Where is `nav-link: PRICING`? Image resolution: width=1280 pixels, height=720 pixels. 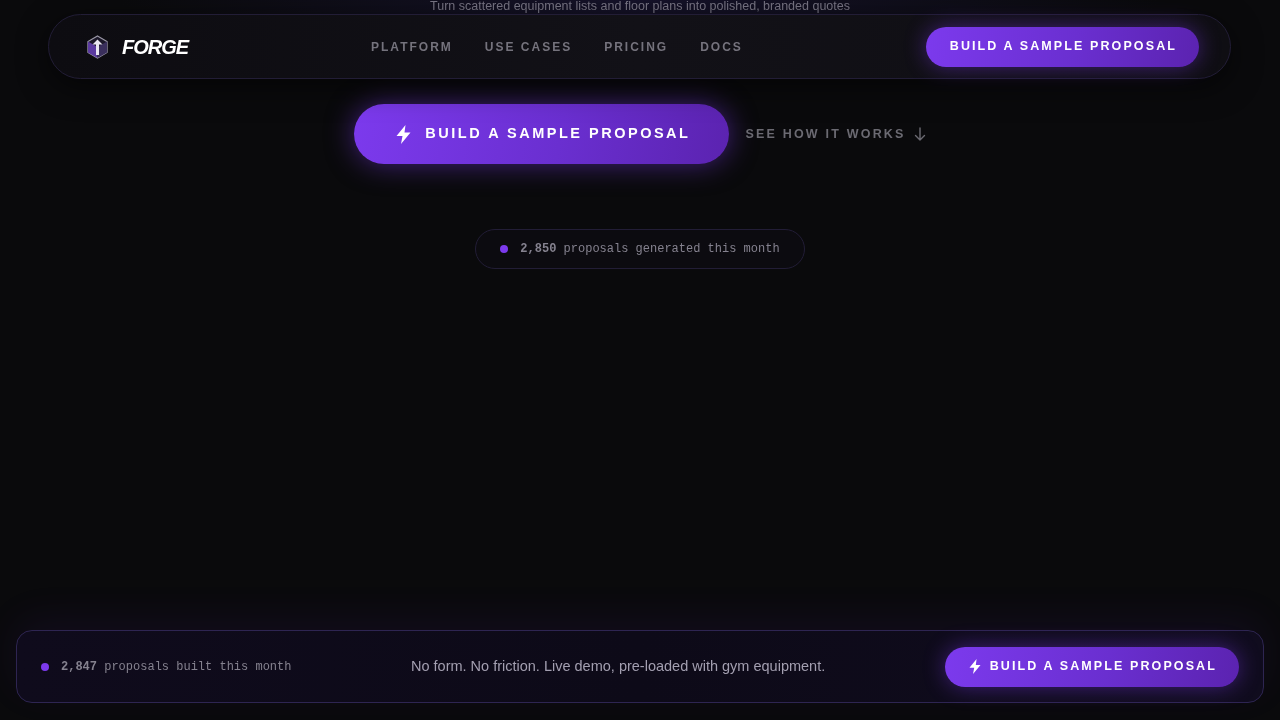
nav-link: PRICING is located at coordinates (636, 46).